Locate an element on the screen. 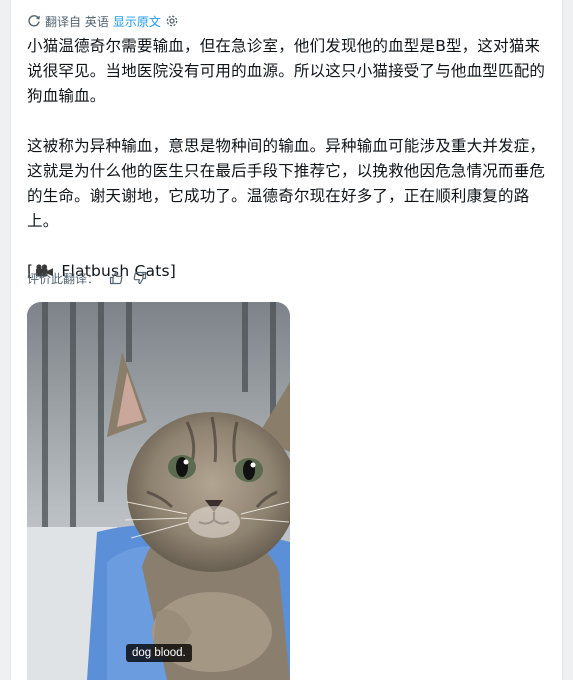  thumbs-down-icon is located at coordinates (140, 278).